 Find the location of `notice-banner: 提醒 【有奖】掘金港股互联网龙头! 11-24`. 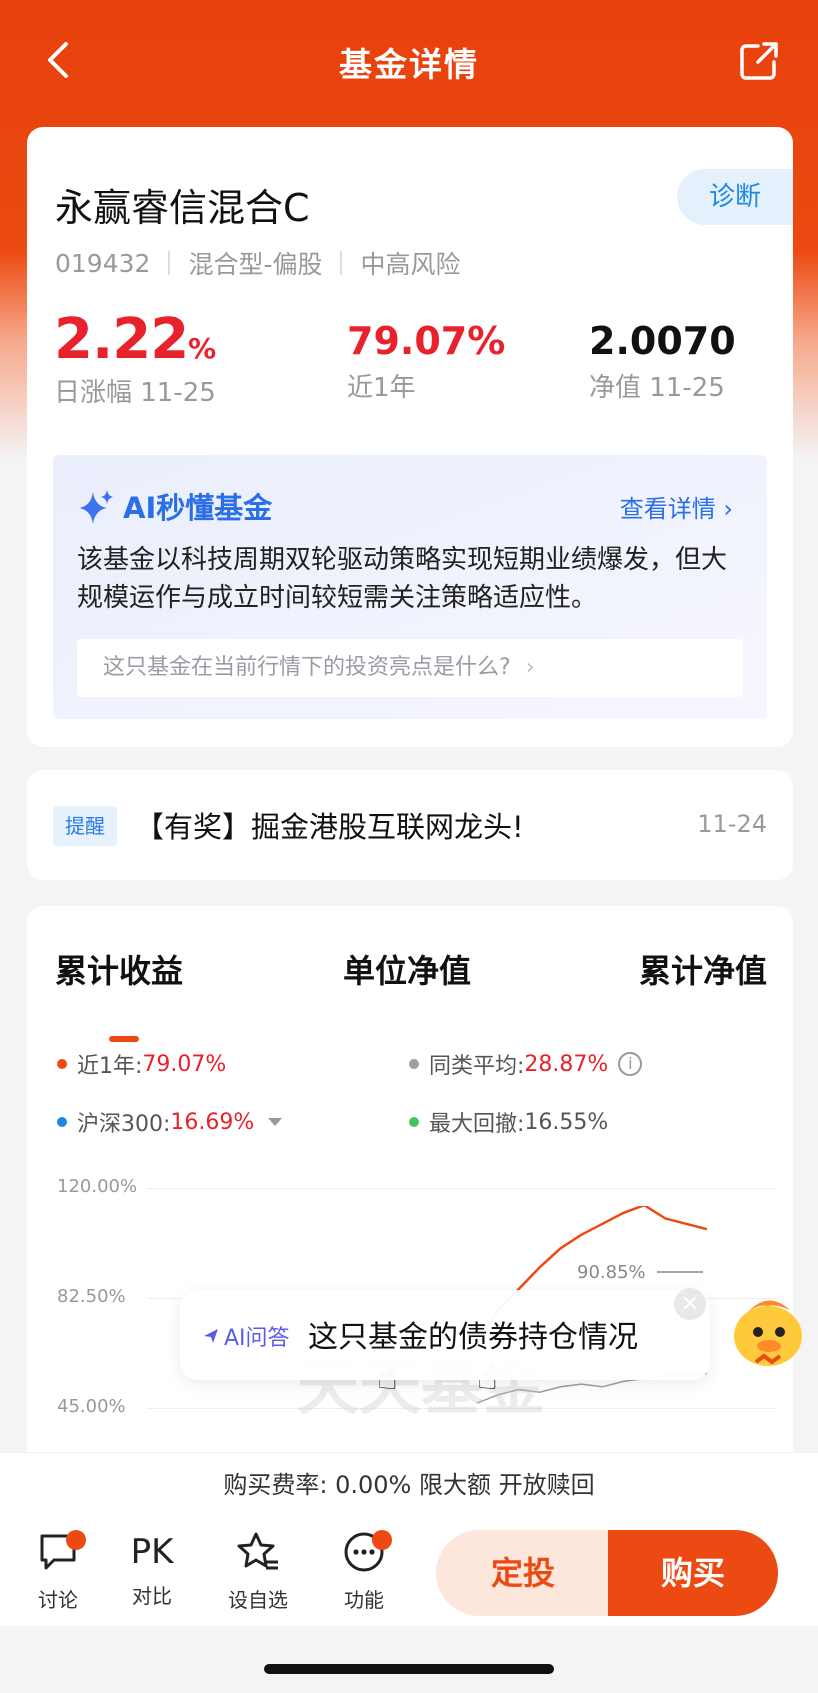

notice-banner: 提醒 【有奖】掘金港股互联网龙头! 11-24 is located at coordinates (410, 825).